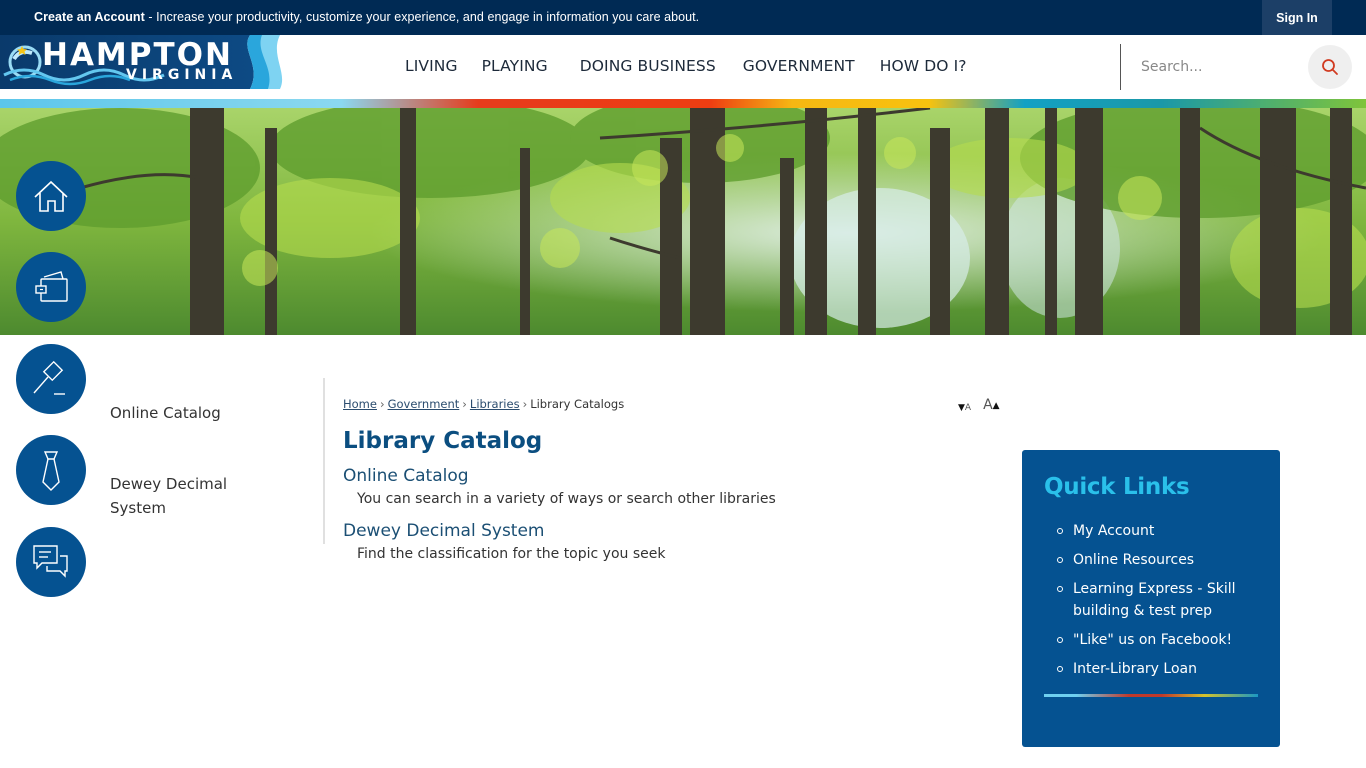 The width and height of the screenshot is (1366, 768). I want to click on search-divider, so click(1120, 67).